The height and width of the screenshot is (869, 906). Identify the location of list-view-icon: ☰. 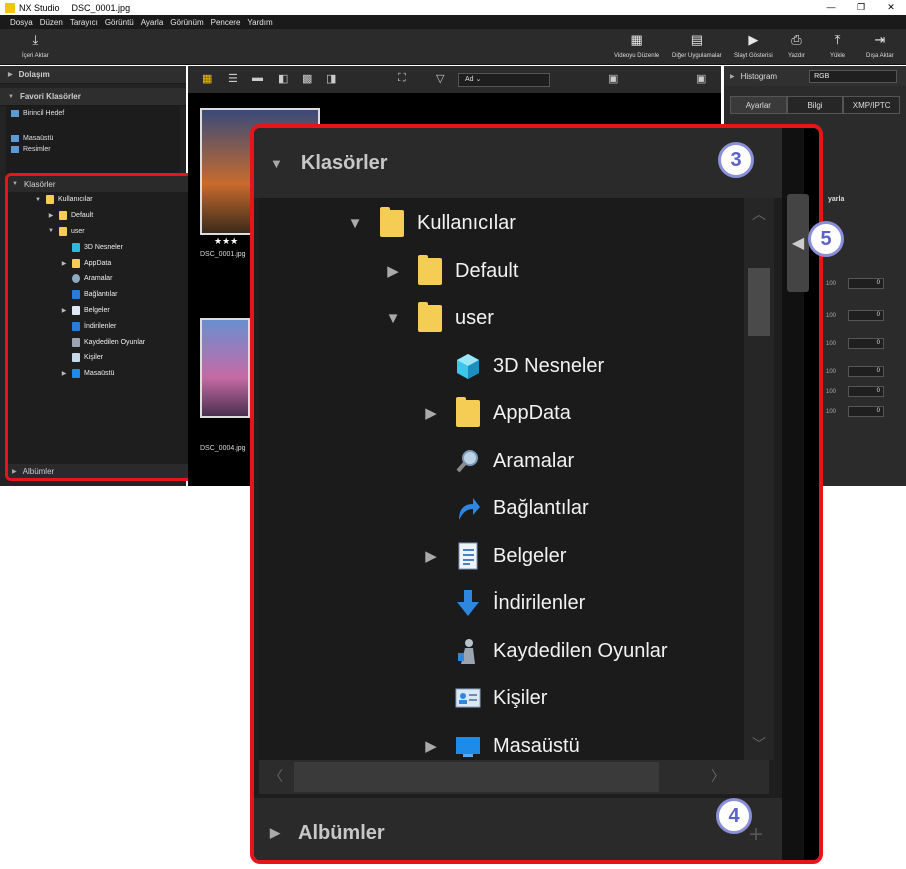
(233, 78).